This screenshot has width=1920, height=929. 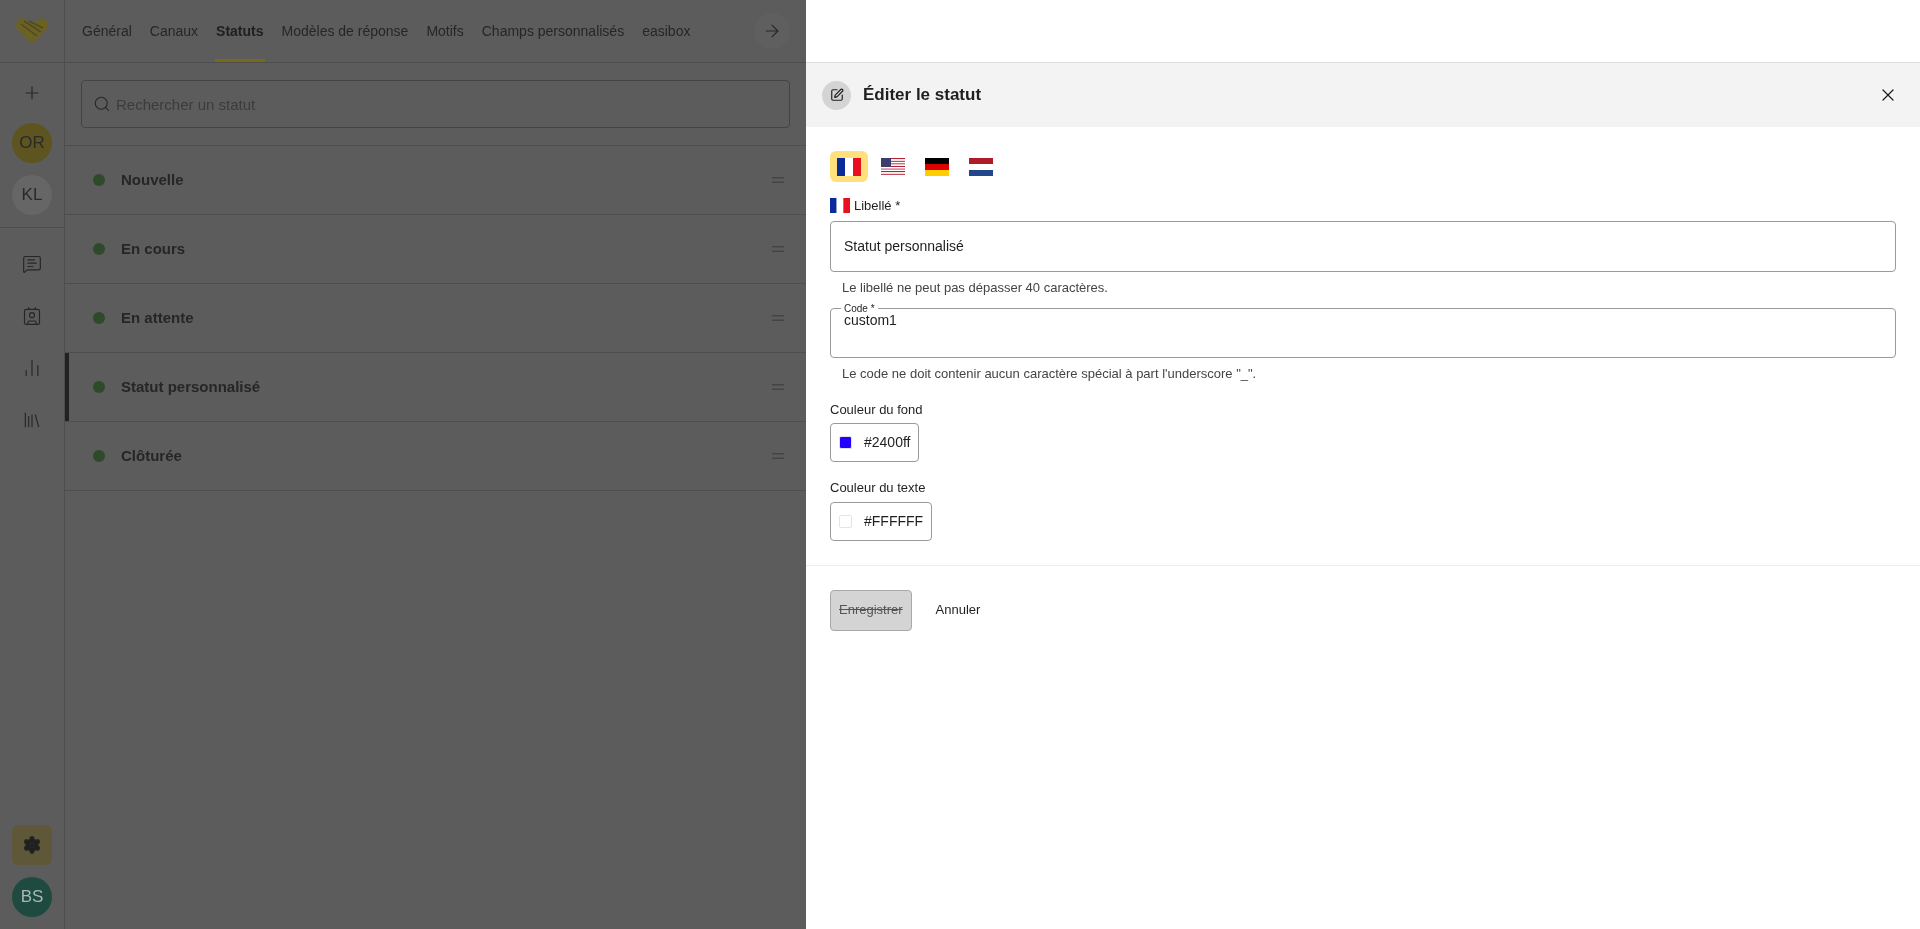 I want to click on color-picker-field: #FFFFFF, so click(x=881, y=521).